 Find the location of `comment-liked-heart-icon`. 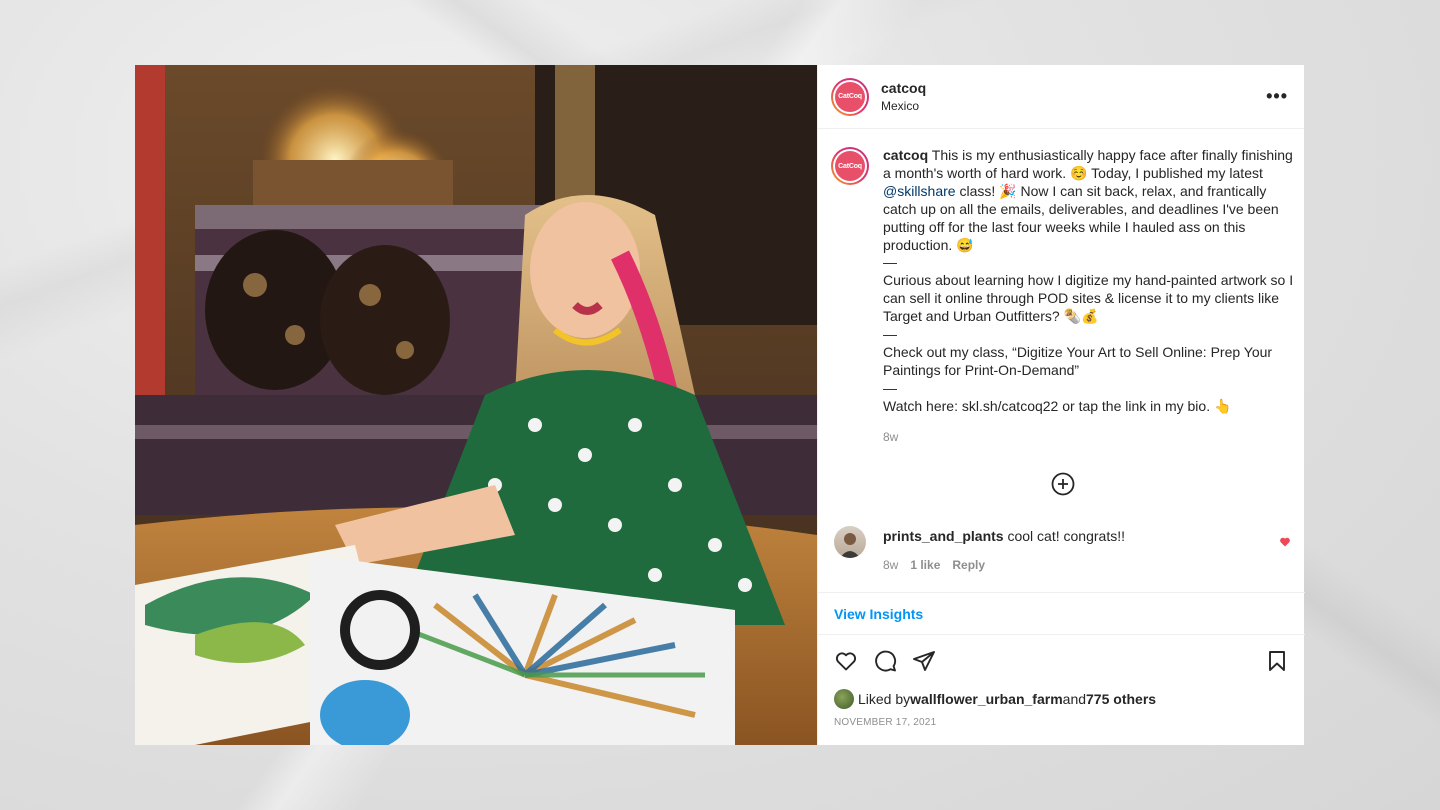

comment-liked-heart-icon is located at coordinates (1285, 542).